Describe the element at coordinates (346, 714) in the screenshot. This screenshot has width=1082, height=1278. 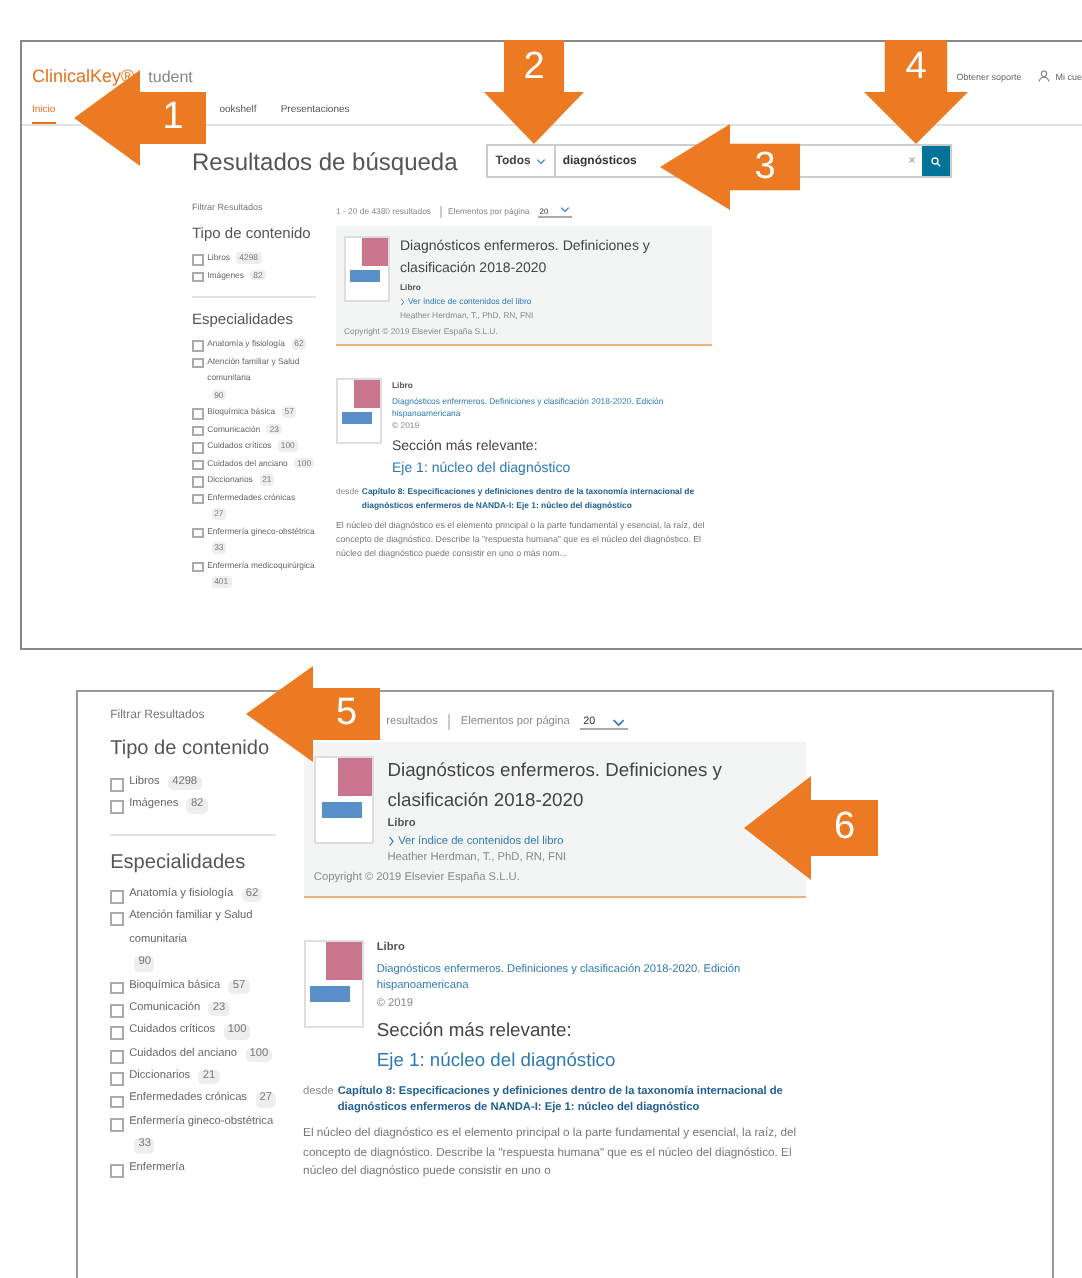
I see `callout-number: 5` at that location.